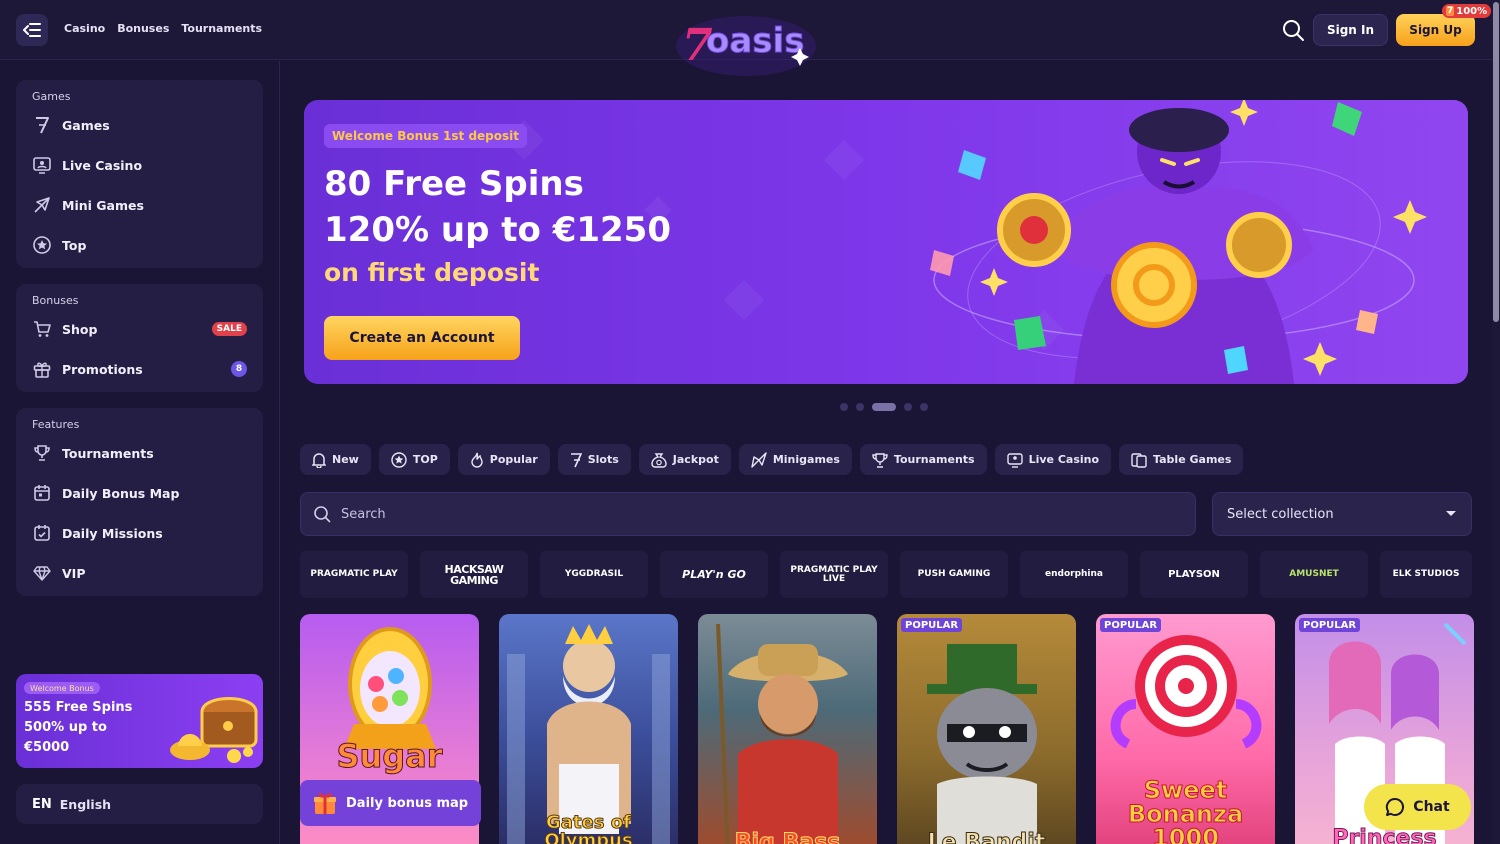 The width and height of the screenshot is (1500, 844). What do you see at coordinates (422, 338) in the screenshot?
I see `create-account-button: Create an Account` at bounding box center [422, 338].